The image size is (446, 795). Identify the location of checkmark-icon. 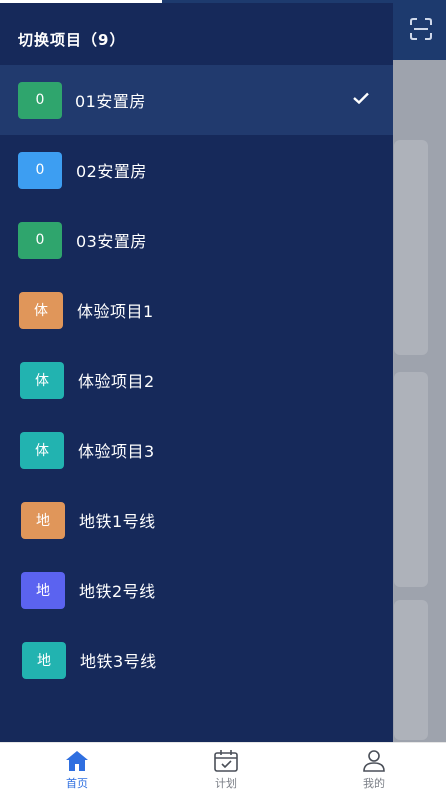
(361, 98).